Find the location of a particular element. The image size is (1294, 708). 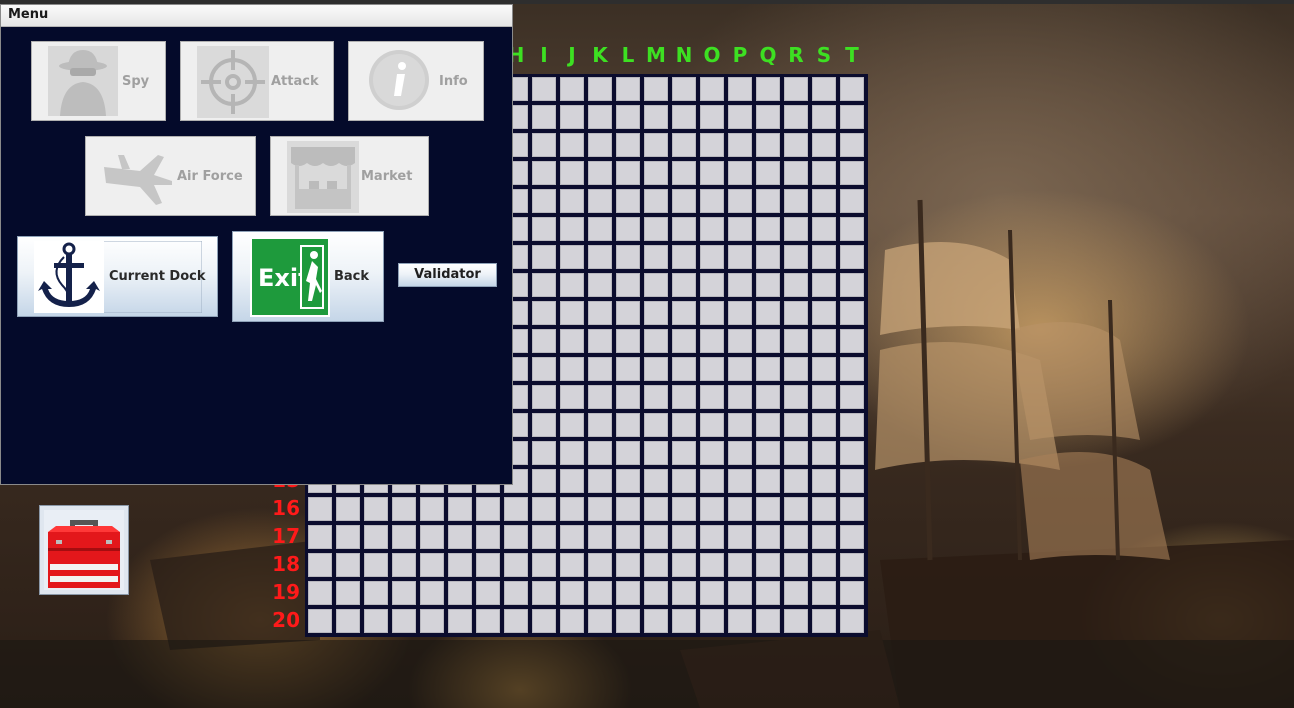

market-button: Market is located at coordinates (349, 176).